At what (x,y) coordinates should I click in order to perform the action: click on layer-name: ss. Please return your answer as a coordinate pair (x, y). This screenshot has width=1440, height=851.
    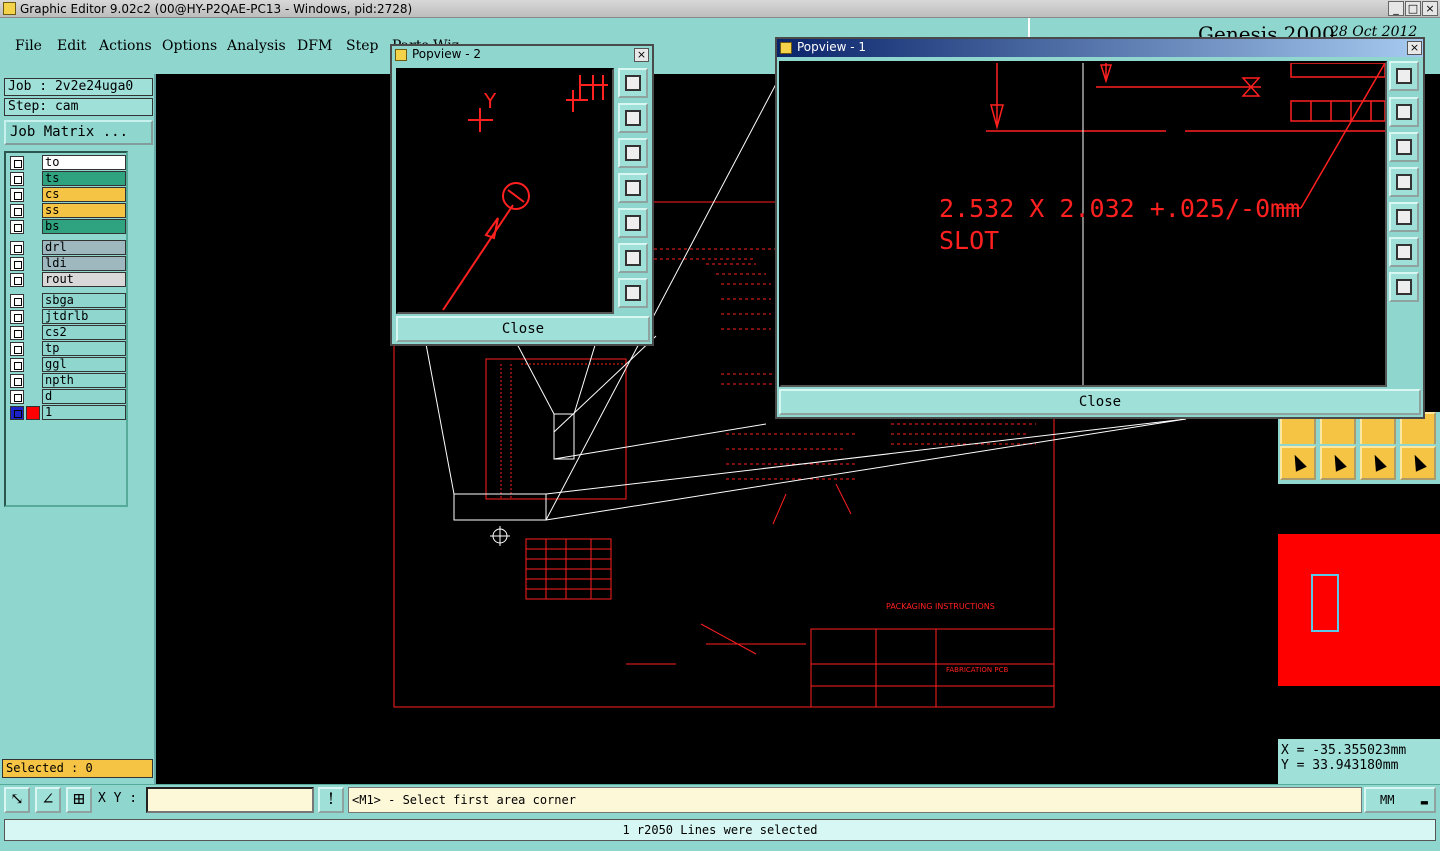
    Looking at the image, I should click on (84, 210).